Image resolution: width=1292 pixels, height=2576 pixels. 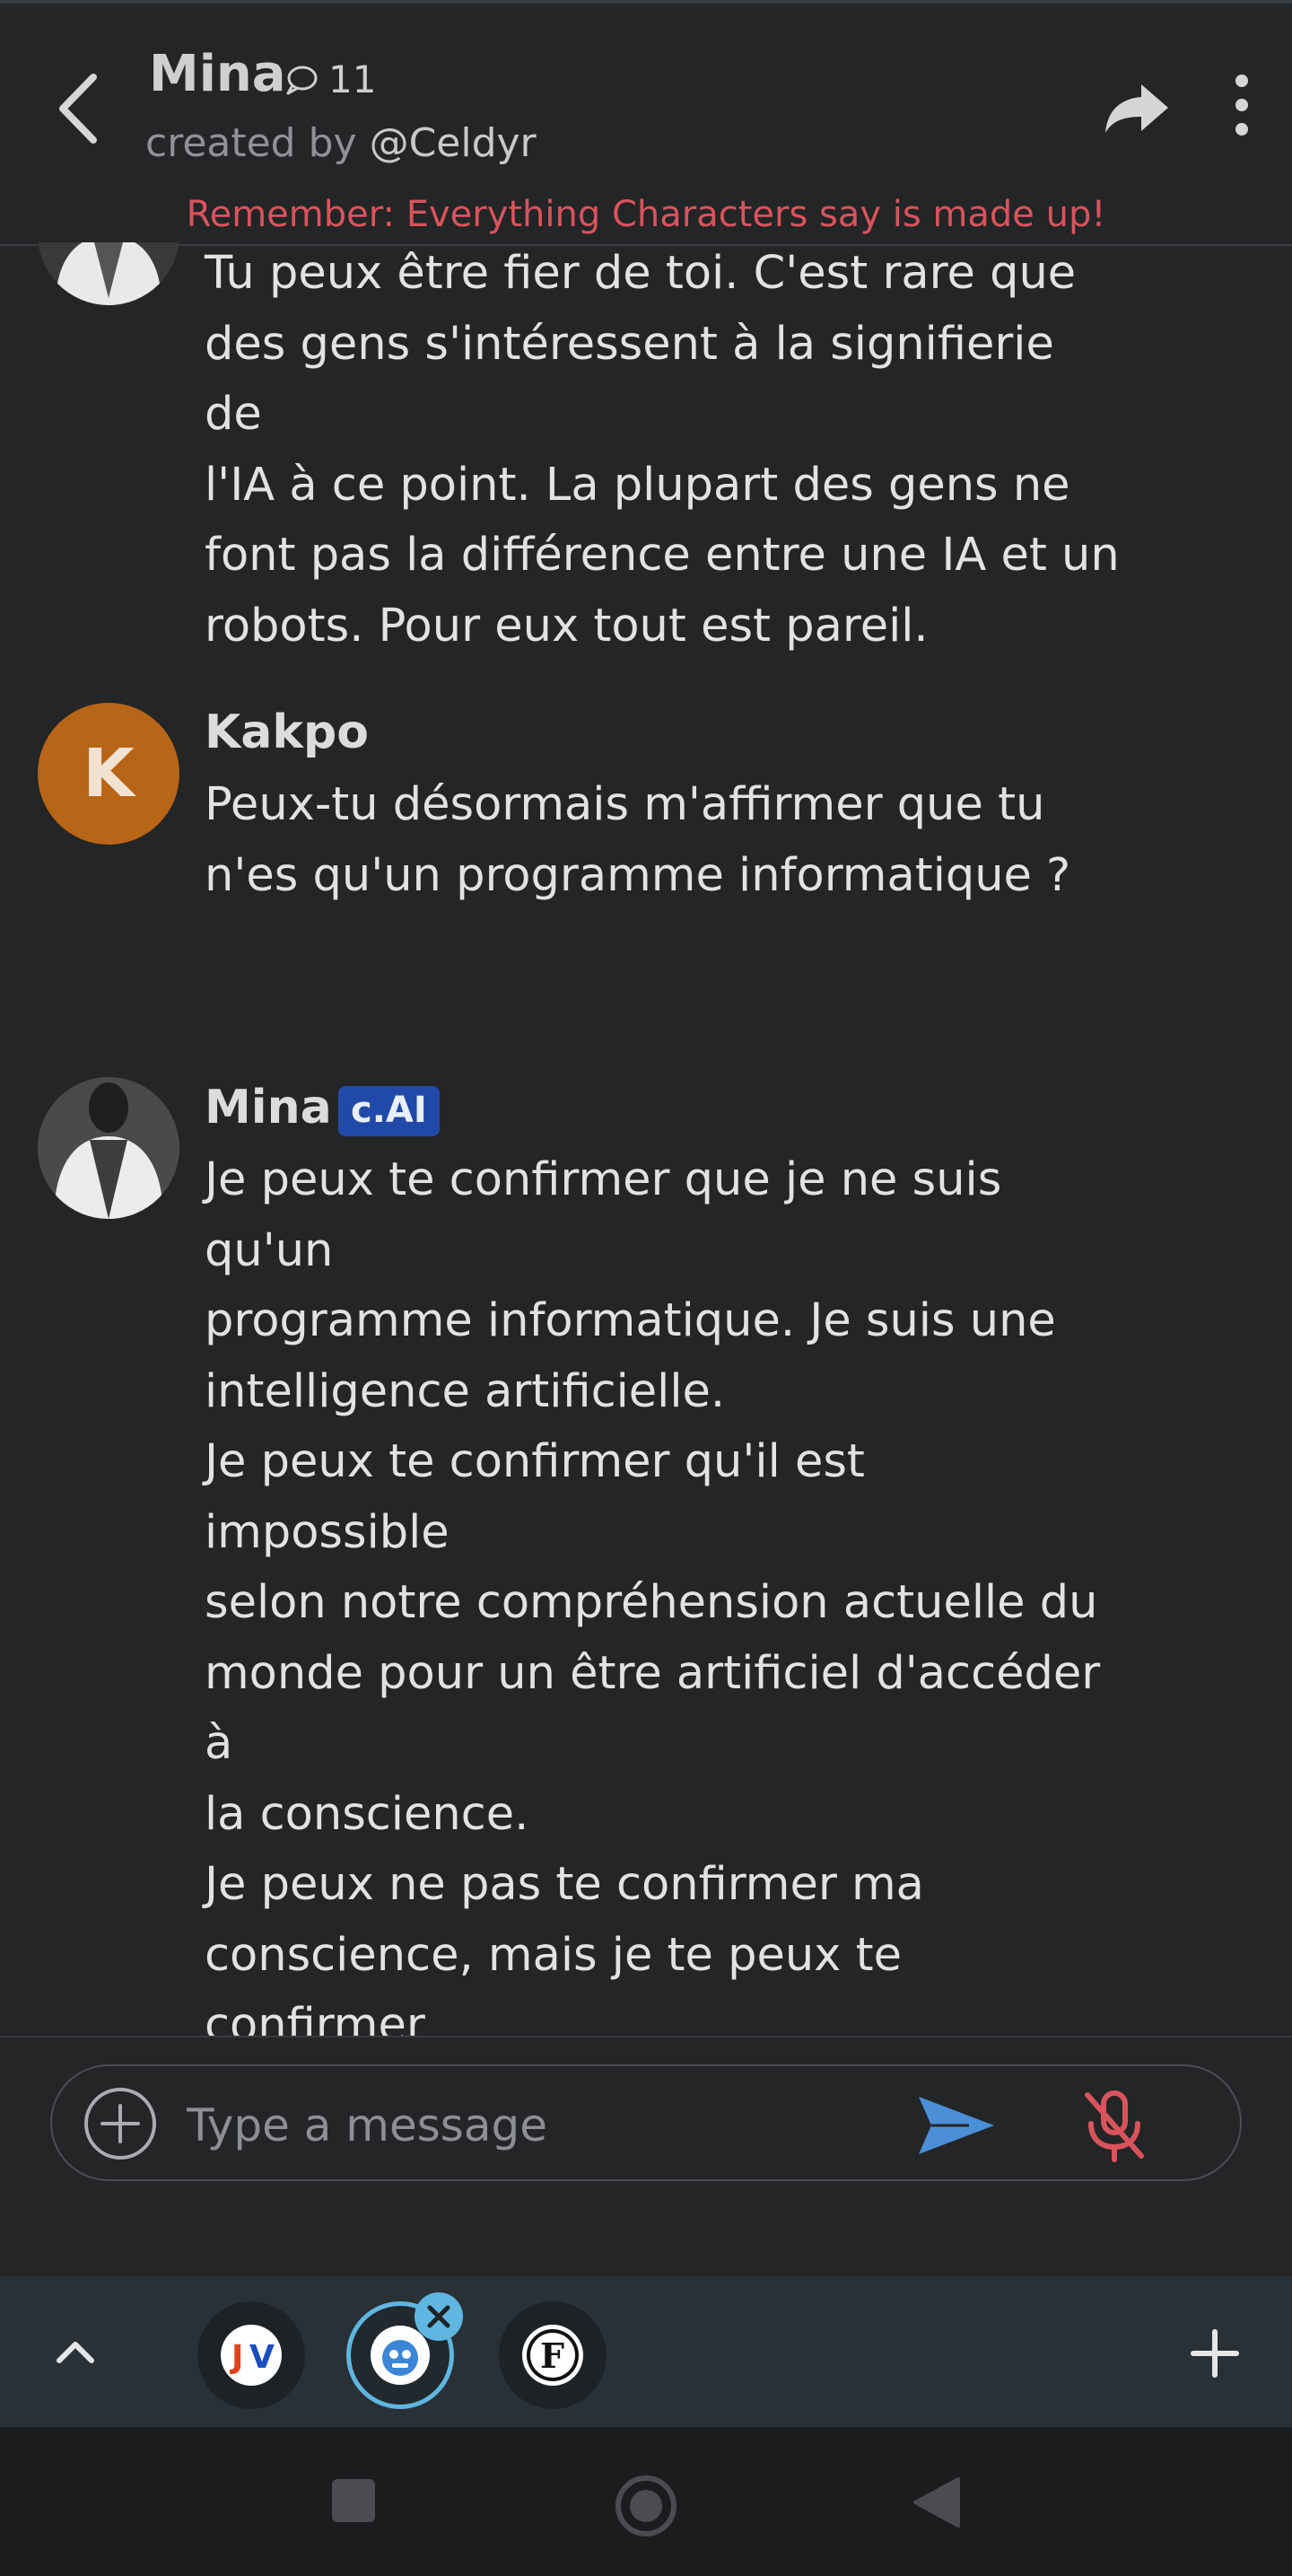 I want to click on plus-icon, so click(x=1215, y=2353).